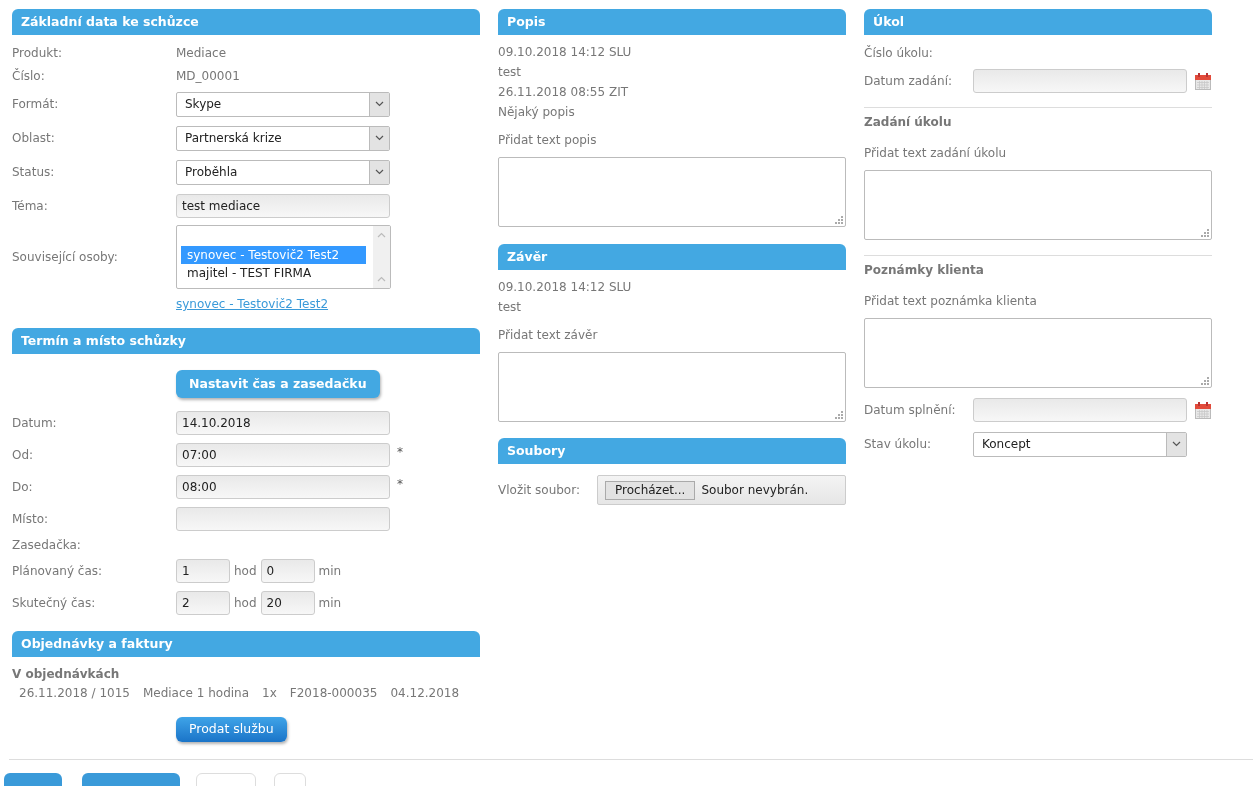 This screenshot has height=786, width=1255. I want to click on dropdown: Skype, so click(283, 104).